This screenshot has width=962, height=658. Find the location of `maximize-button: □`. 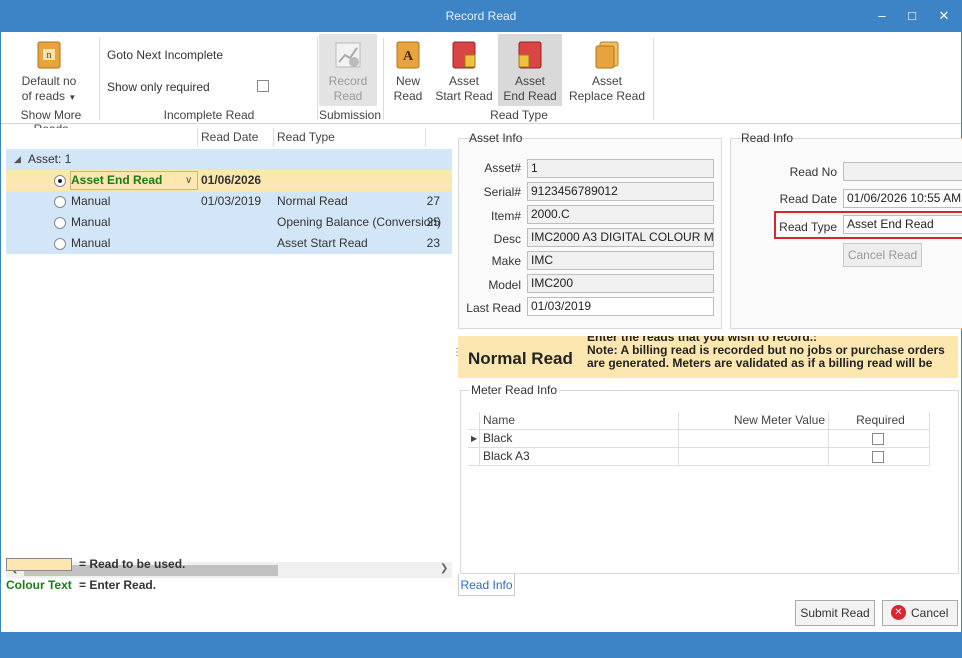

maximize-button: □ is located at coordinates (912, 16).